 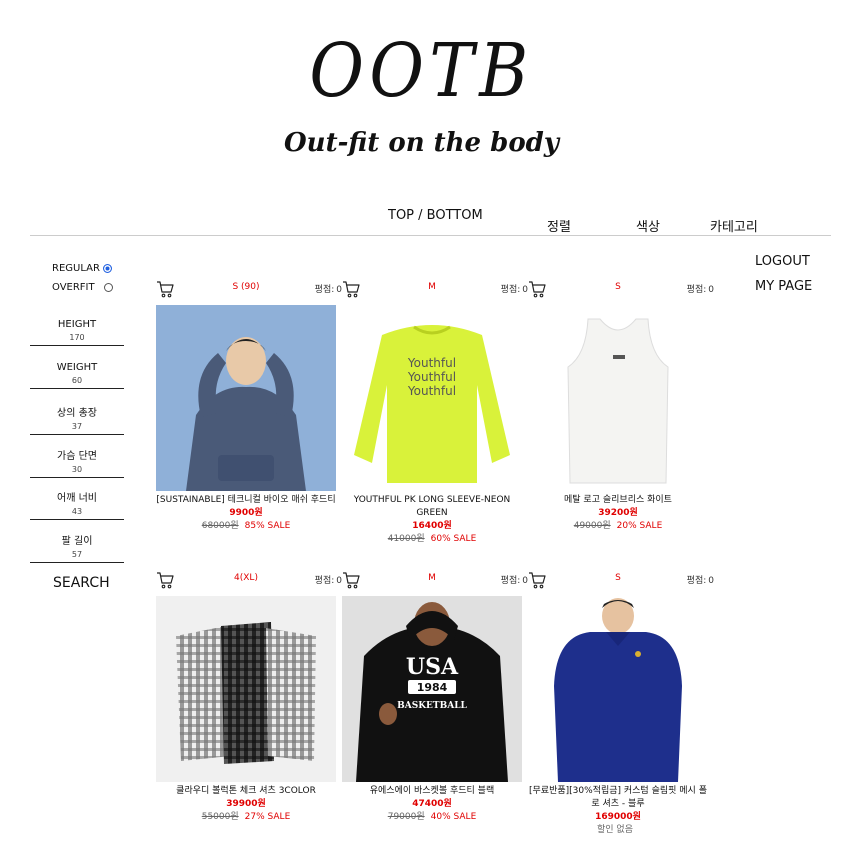 What do you see at coordinates (246, 791) in the screenshot?
I see `product-name: 클라우디 볼럭톤 체크 셔츠 3COLOR` at bounding box center [246, 791].